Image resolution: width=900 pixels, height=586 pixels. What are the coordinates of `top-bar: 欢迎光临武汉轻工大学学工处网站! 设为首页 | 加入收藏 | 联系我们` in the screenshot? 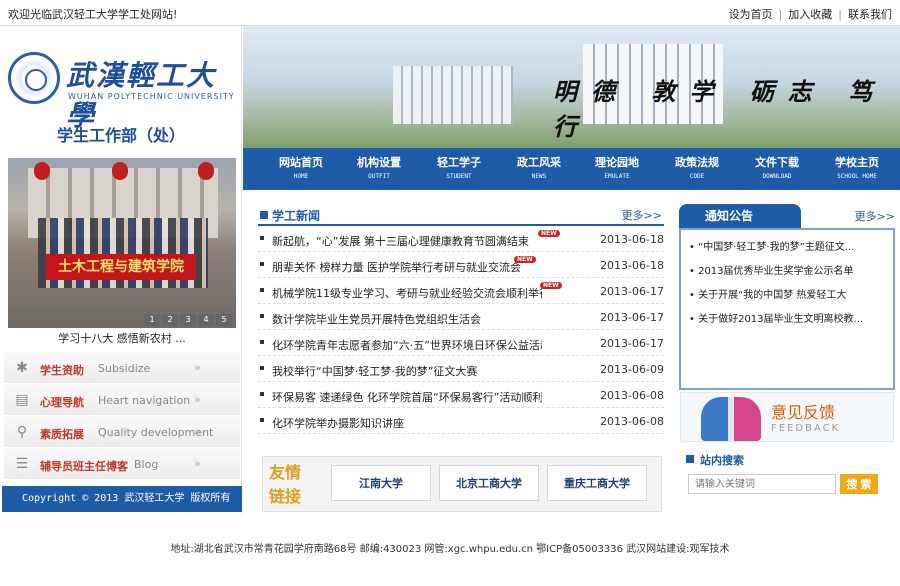 It's located at (450, 13).